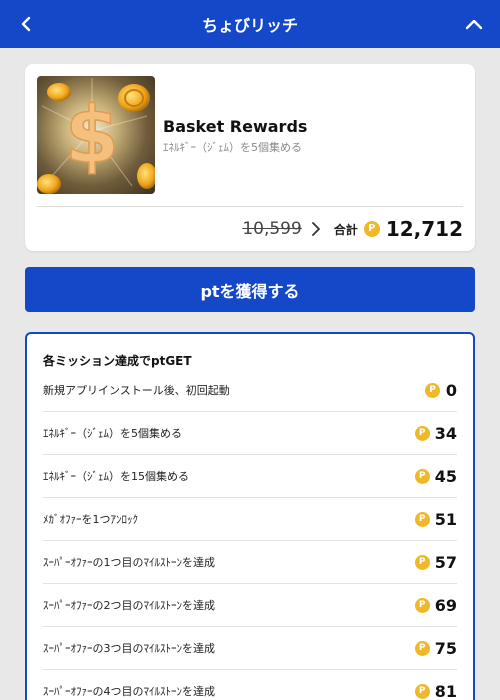 The height and width of the screenshot is (700, 500). I want to click on mission-points: 81, so click(445, 690).